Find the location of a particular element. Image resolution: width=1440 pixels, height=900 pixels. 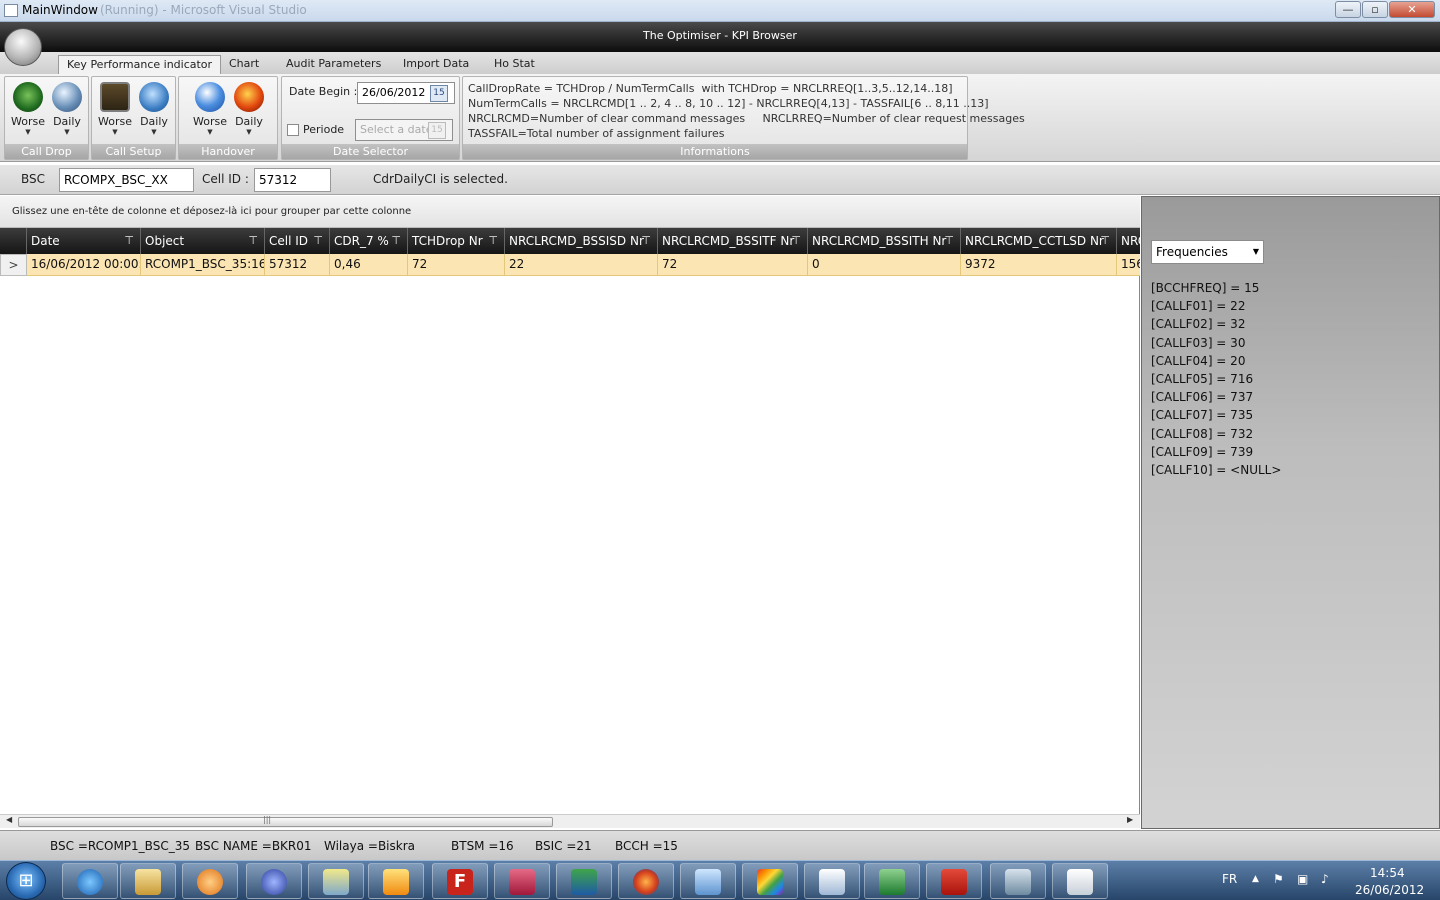

group-caption: Call Setup is located at coordinates (133, 151).